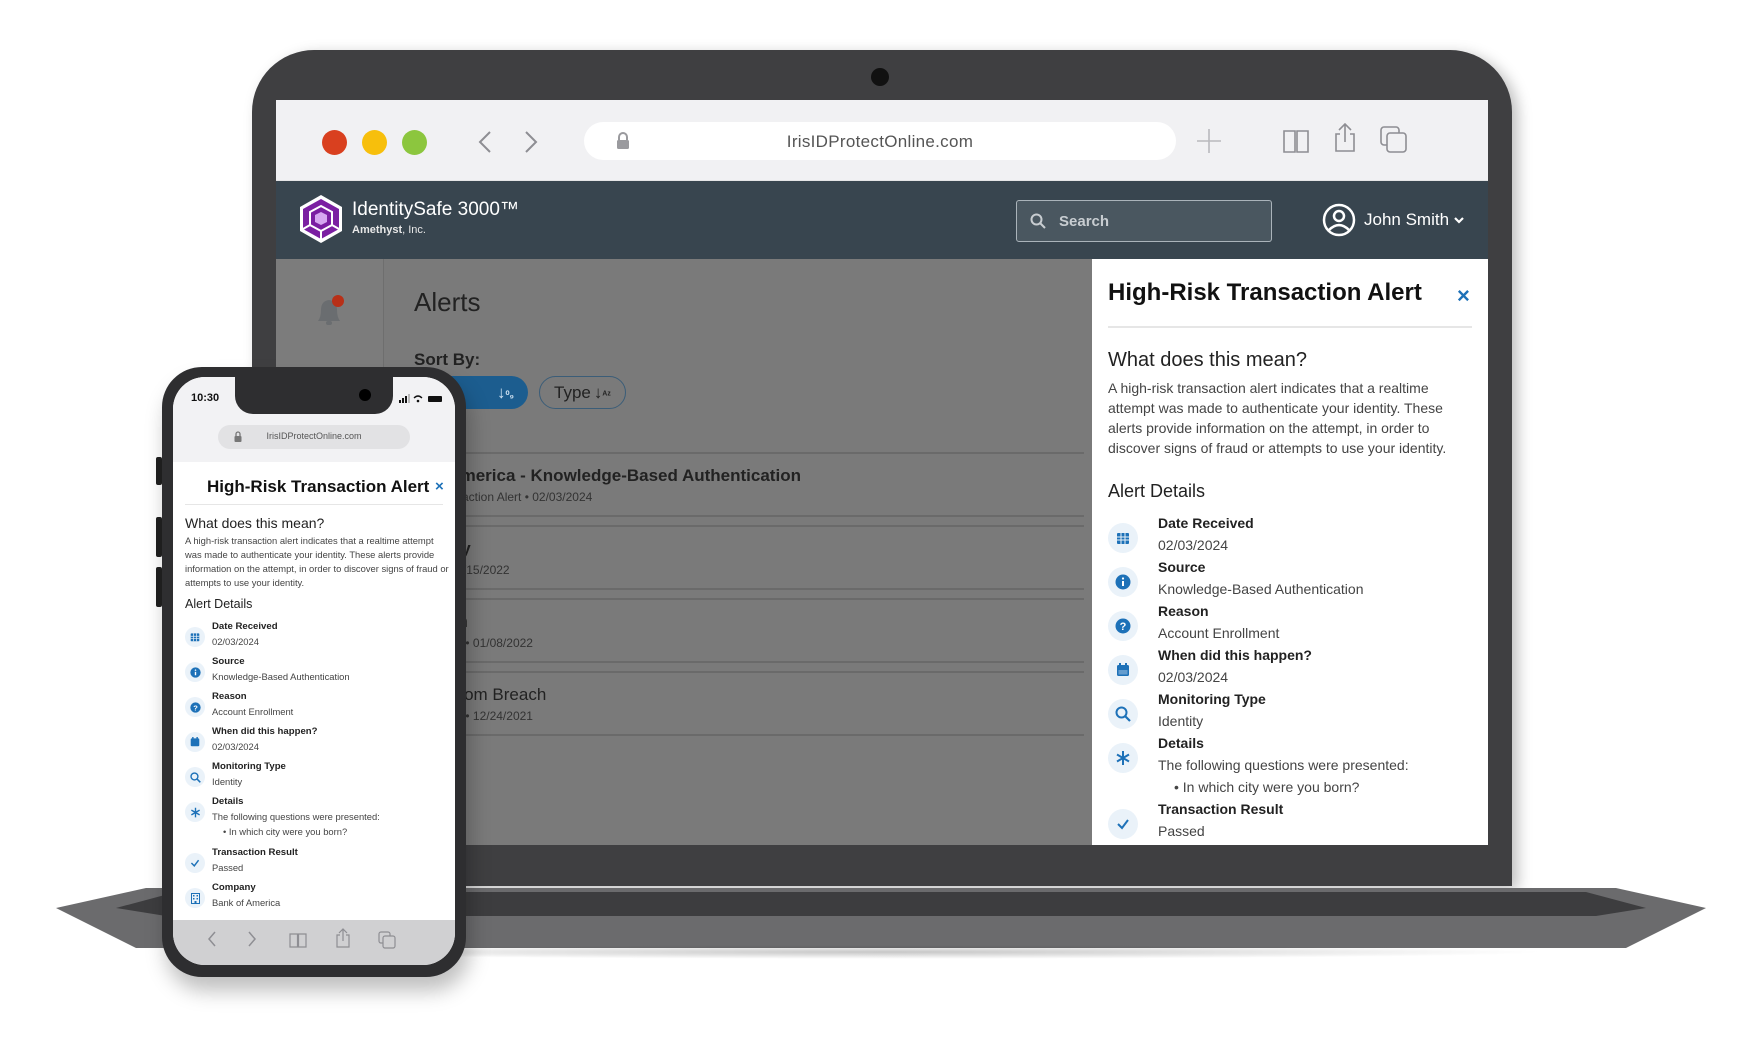  I want to click on sort-numeric-icon: ↓⁰₉, so click(505, 392).